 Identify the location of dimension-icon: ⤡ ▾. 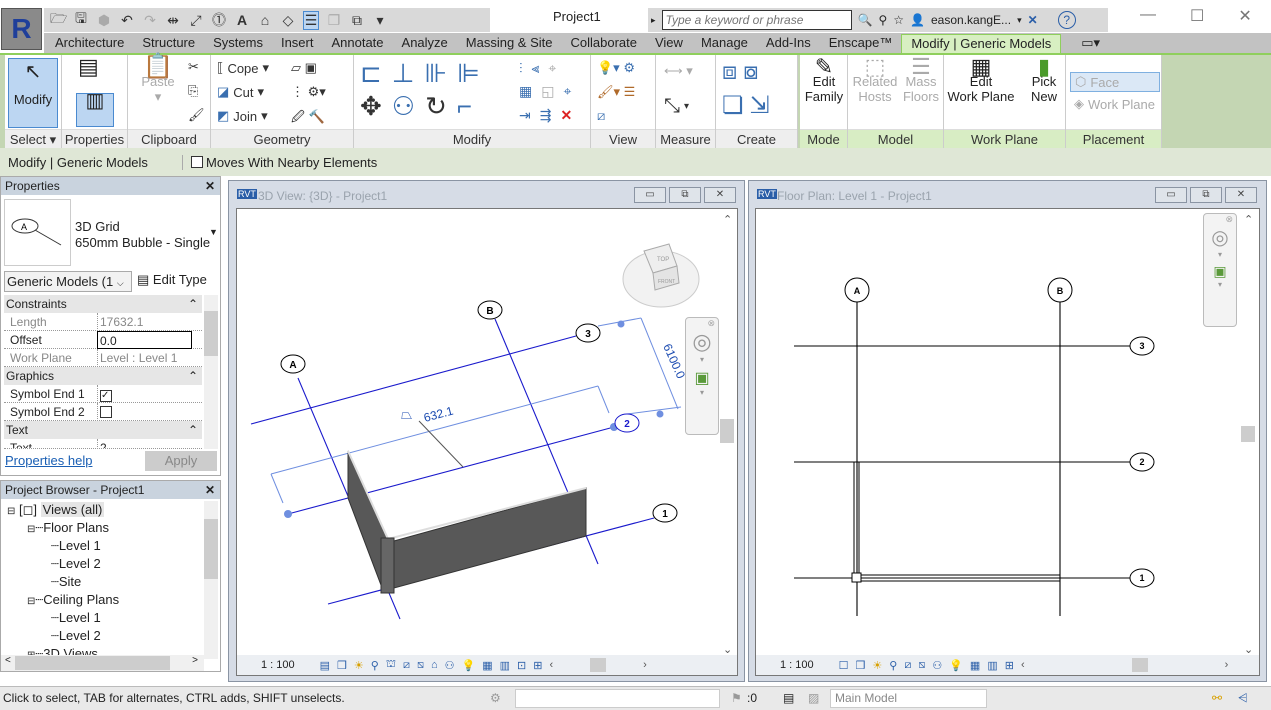
(676, 106).